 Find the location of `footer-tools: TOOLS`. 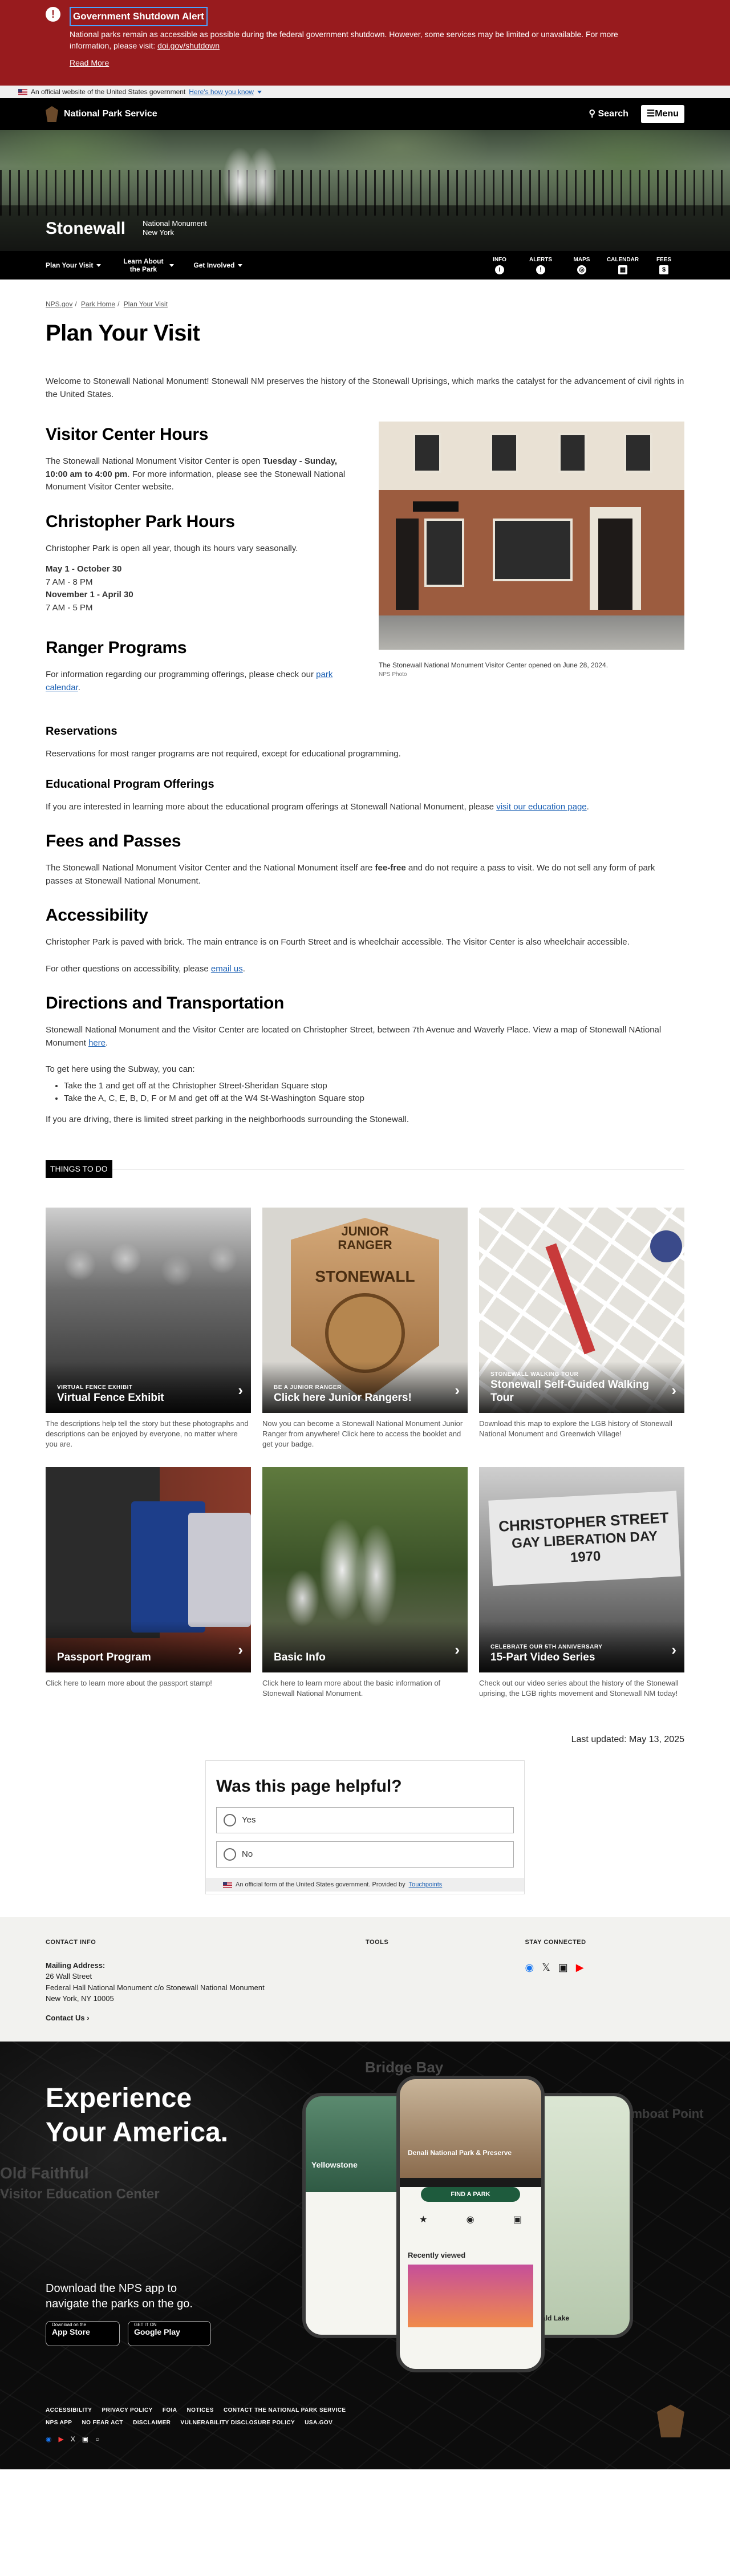

footer-tools: TOOLS is located at coordinates (445, 1990).